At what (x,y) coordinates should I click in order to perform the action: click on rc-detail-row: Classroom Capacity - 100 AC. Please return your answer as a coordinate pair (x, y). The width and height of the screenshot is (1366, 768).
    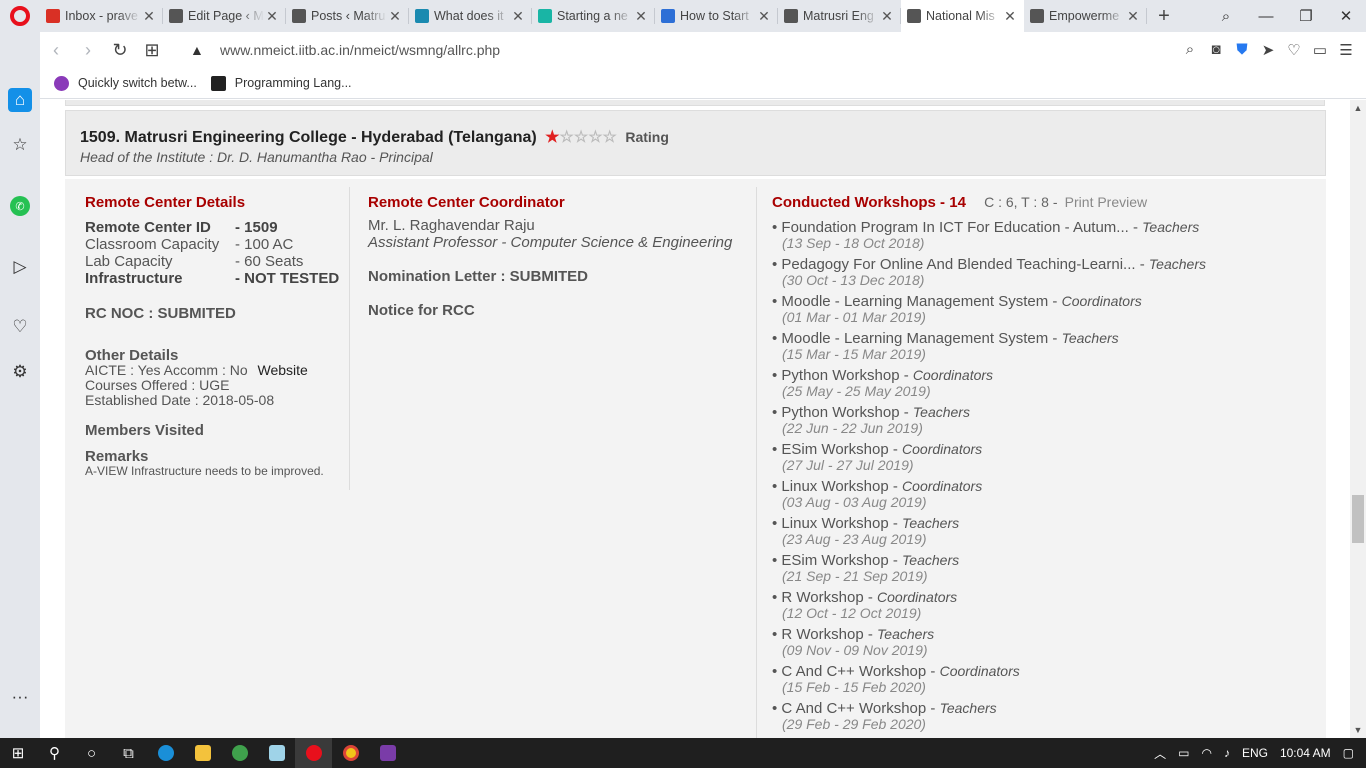
    Looking at the image, I should click on (217, 244).